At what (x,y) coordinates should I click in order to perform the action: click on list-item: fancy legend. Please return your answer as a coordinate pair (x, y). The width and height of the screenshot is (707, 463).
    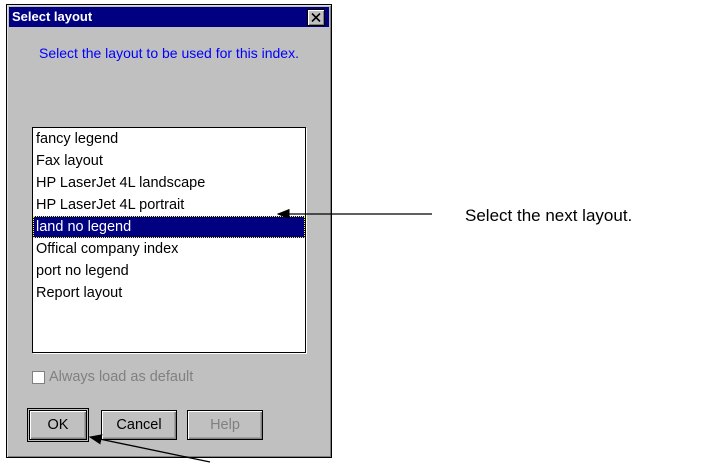
    Looking at the image, I should click on (169, 139).